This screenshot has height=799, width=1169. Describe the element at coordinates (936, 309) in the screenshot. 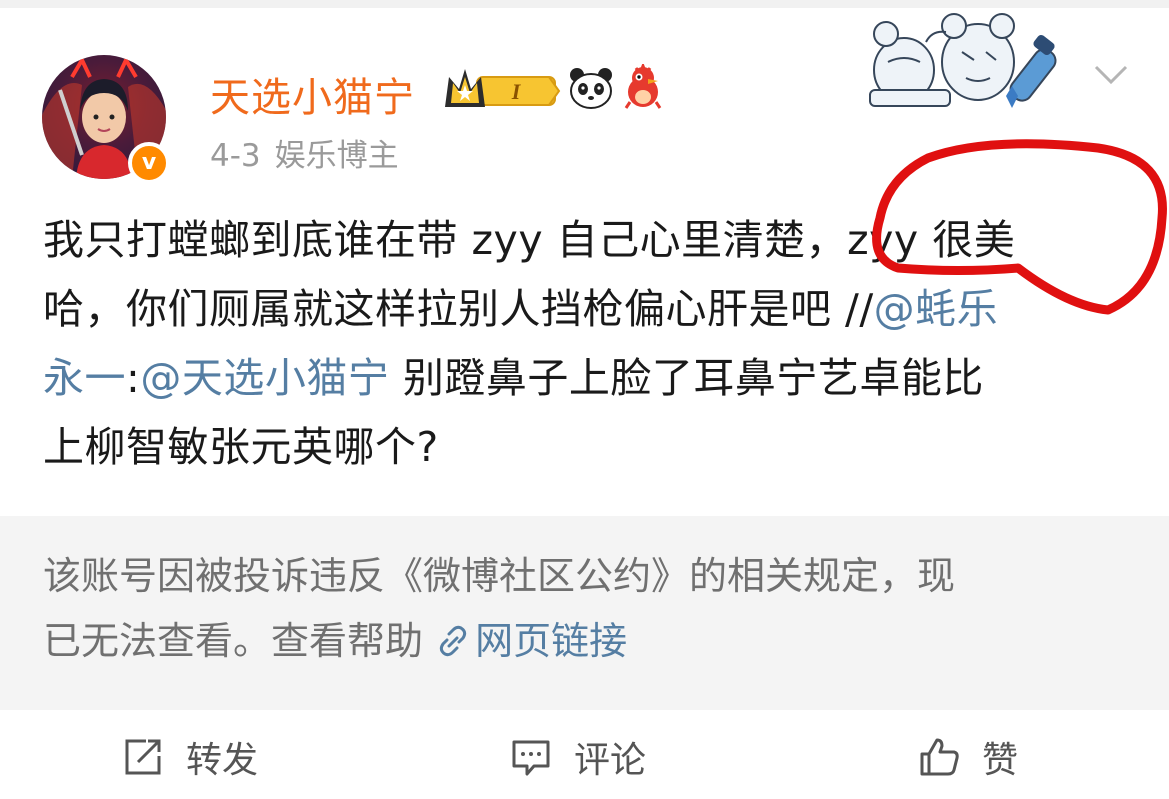

I see `repost-mention-link: @蚝乐` at that location.